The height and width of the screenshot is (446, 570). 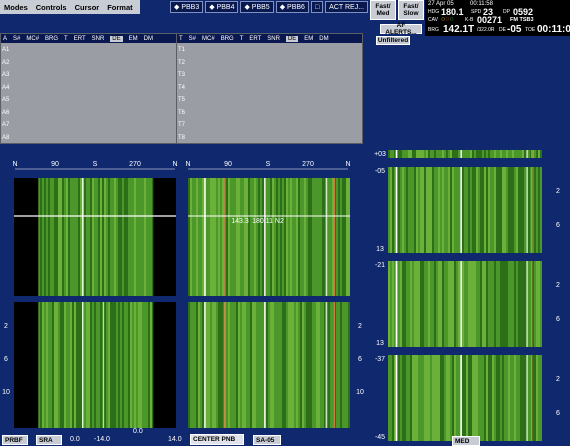 What do you see at coordinates (51, 7) in the screenshot?
I see `menu-controls: Controls` at bounding box center [51, 7].